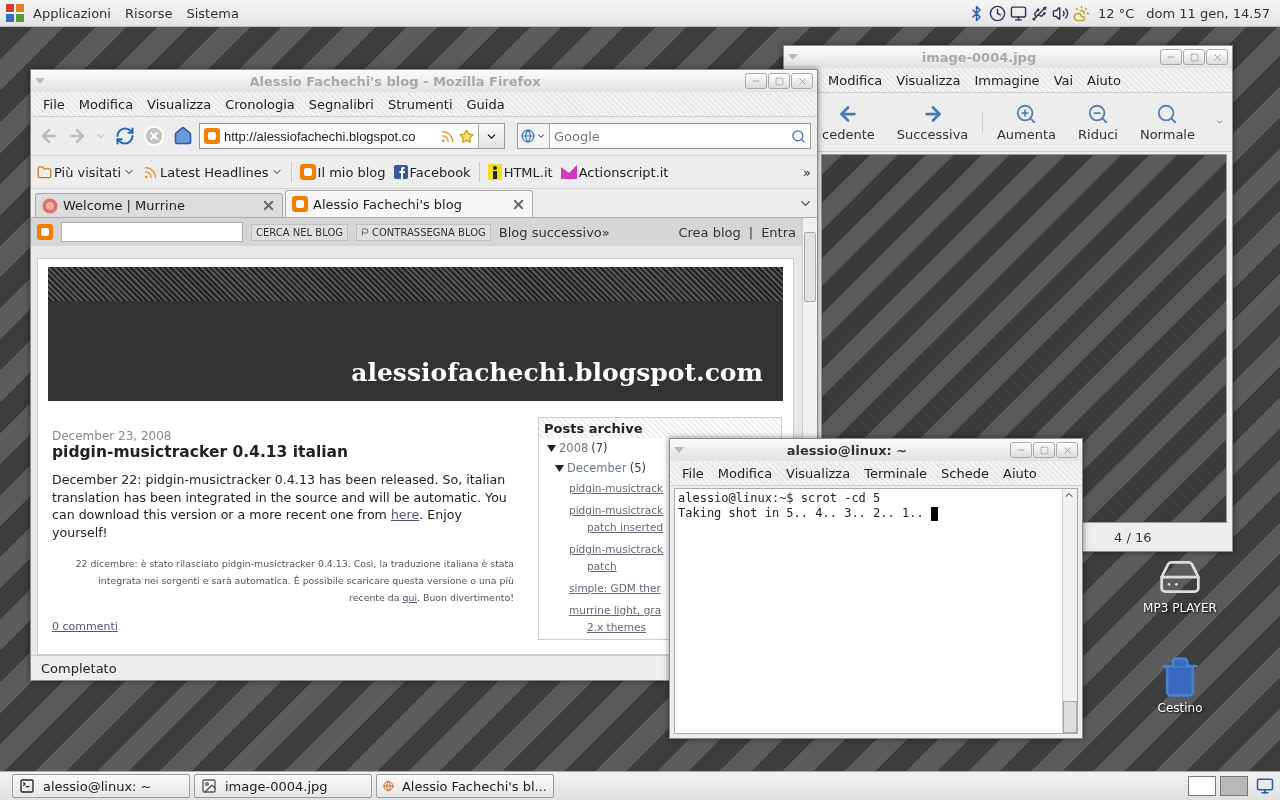 This screenshot has width=1280, height=800. What do you see at coordinates (616, 488) in the screenshot?
I see `post-link: pidgin-musictrack` at bounding box center [616, 488].